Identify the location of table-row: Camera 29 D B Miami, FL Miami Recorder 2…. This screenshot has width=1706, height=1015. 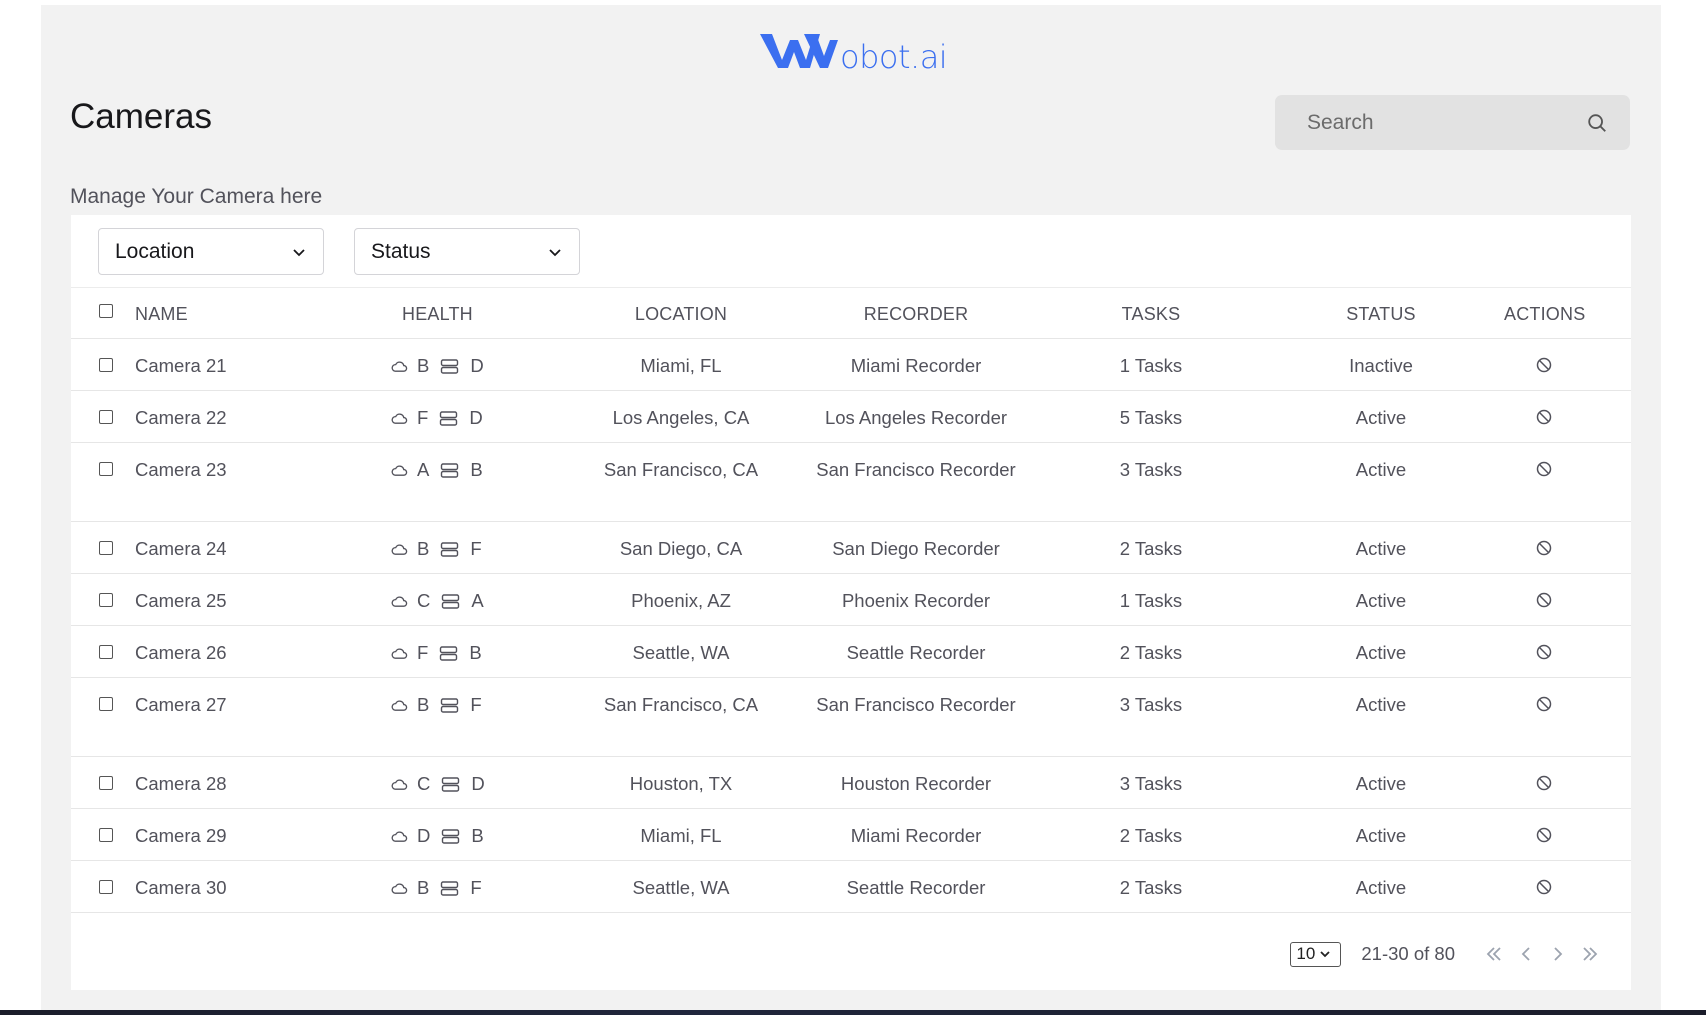
(851, 835).